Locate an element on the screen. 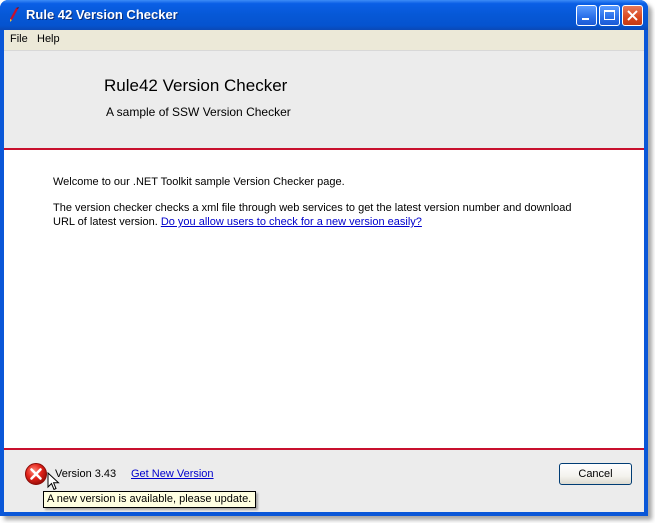  version-label: Version 3.43 is located at coordinates (86, 474).